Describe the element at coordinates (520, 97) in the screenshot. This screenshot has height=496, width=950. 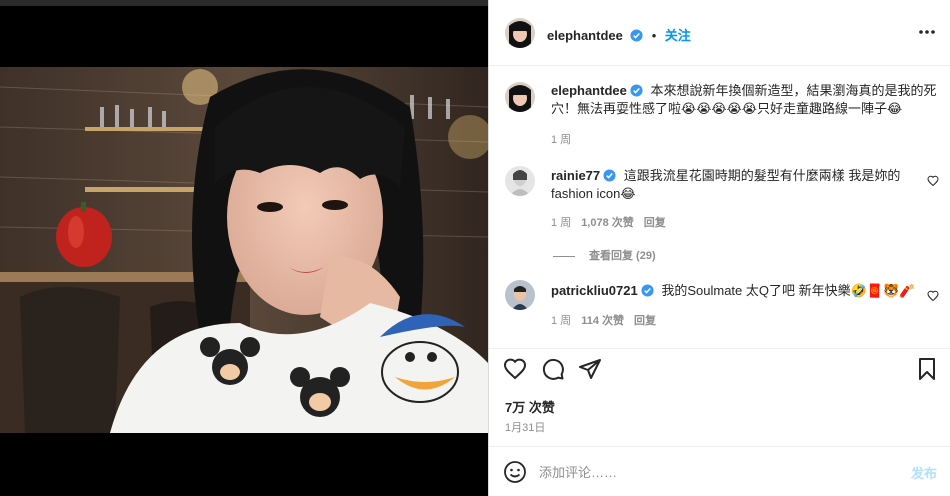
I see `caption-author-avatar` at that location.